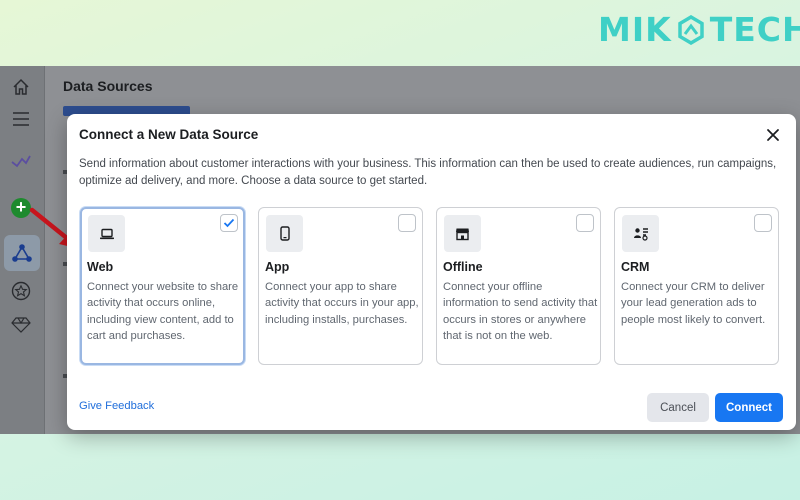 This screenshot has width=800, height=500. I want to click on brand-logo: MIK TECH, so click(699, 30).